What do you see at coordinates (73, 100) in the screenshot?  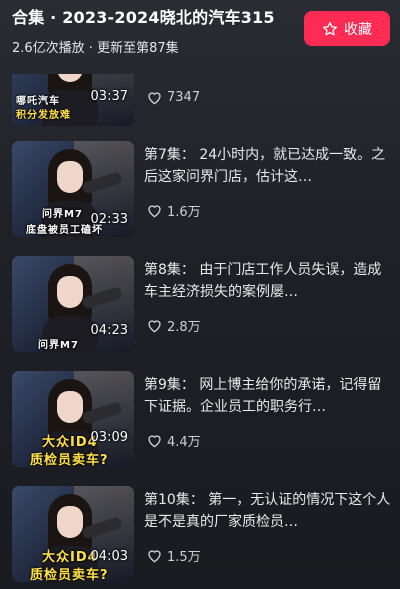 I see `episode-thumbnail: 哪吒汽车 积分发放难 03:37` at bounding box center [73, 100].